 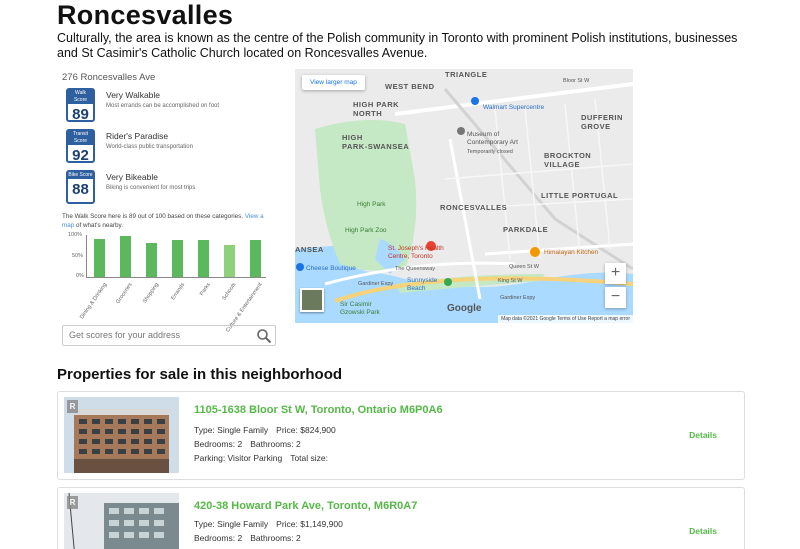 What do you see at coordinates (275, 444) in the screenshot?
I see `listing-bathrooms: Bathrooms: 2` at bounding box center [275, 444].